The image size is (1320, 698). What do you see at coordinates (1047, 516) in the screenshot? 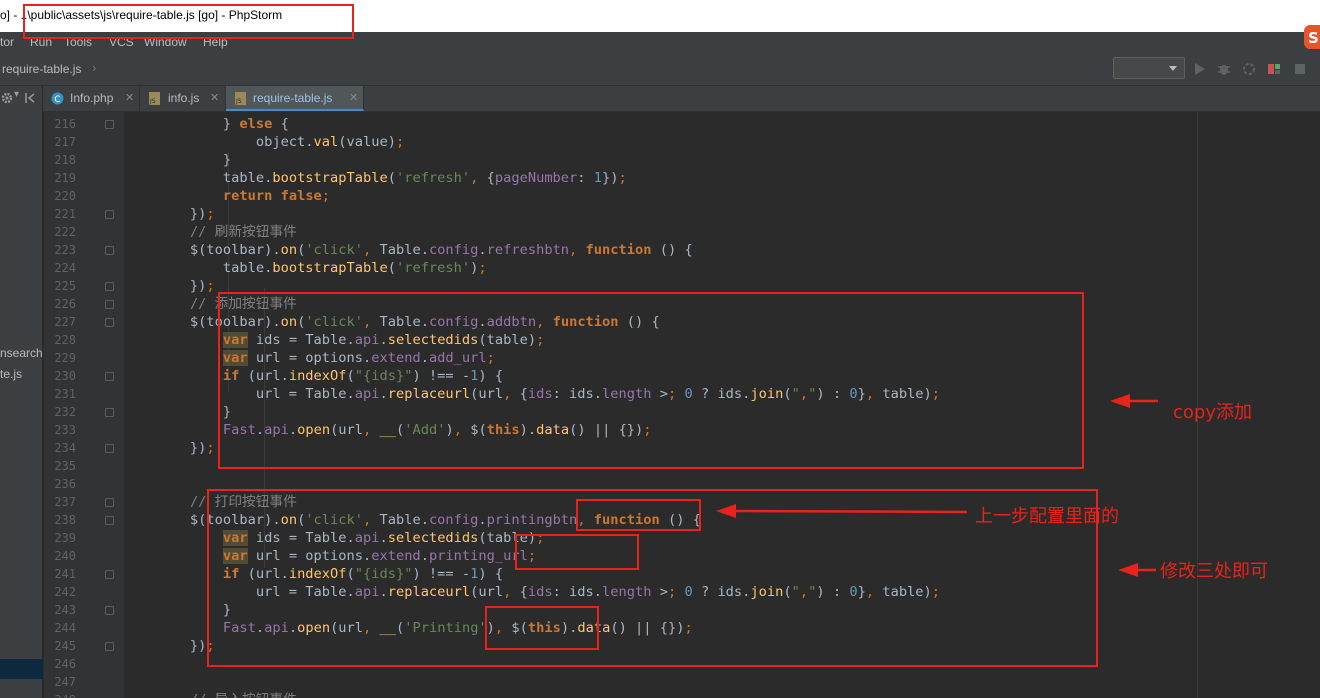
I see `annotation-previous-step: 上一步配置里面的` at bounding box center [1047, 516].